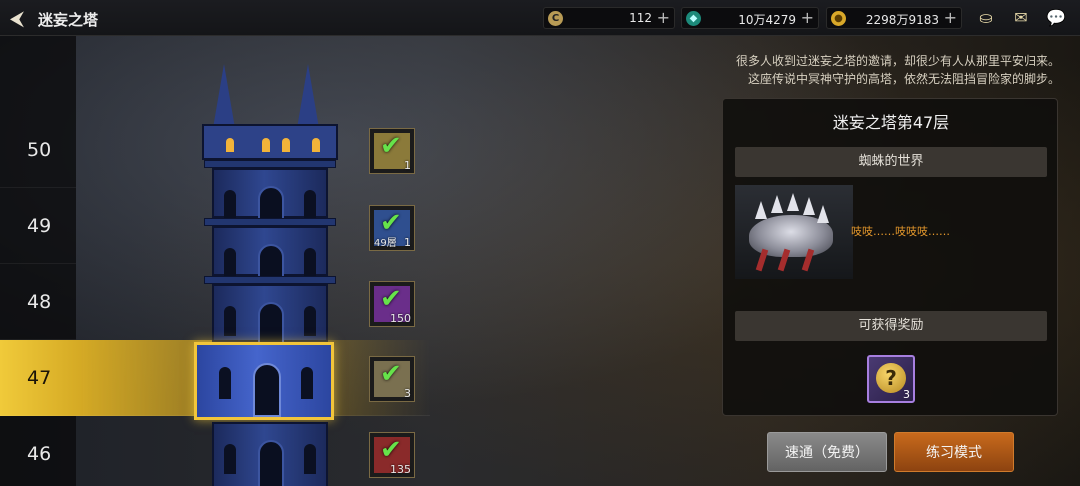 Image resolution: width=1080 pixels, height=486 pixels. Describe the element at coordinates (38, 451) in the screenshot. I see `floor-item-46: 46` at that location.